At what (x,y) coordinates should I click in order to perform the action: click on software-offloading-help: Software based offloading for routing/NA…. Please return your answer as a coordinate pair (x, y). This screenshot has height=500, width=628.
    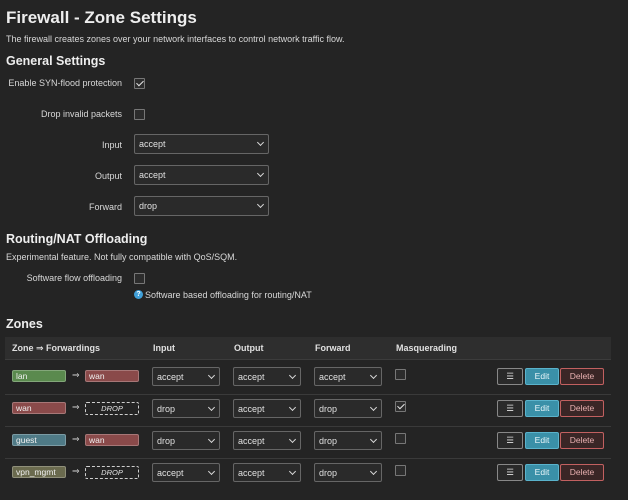
    Looking at the image, I should click on (228, 295).